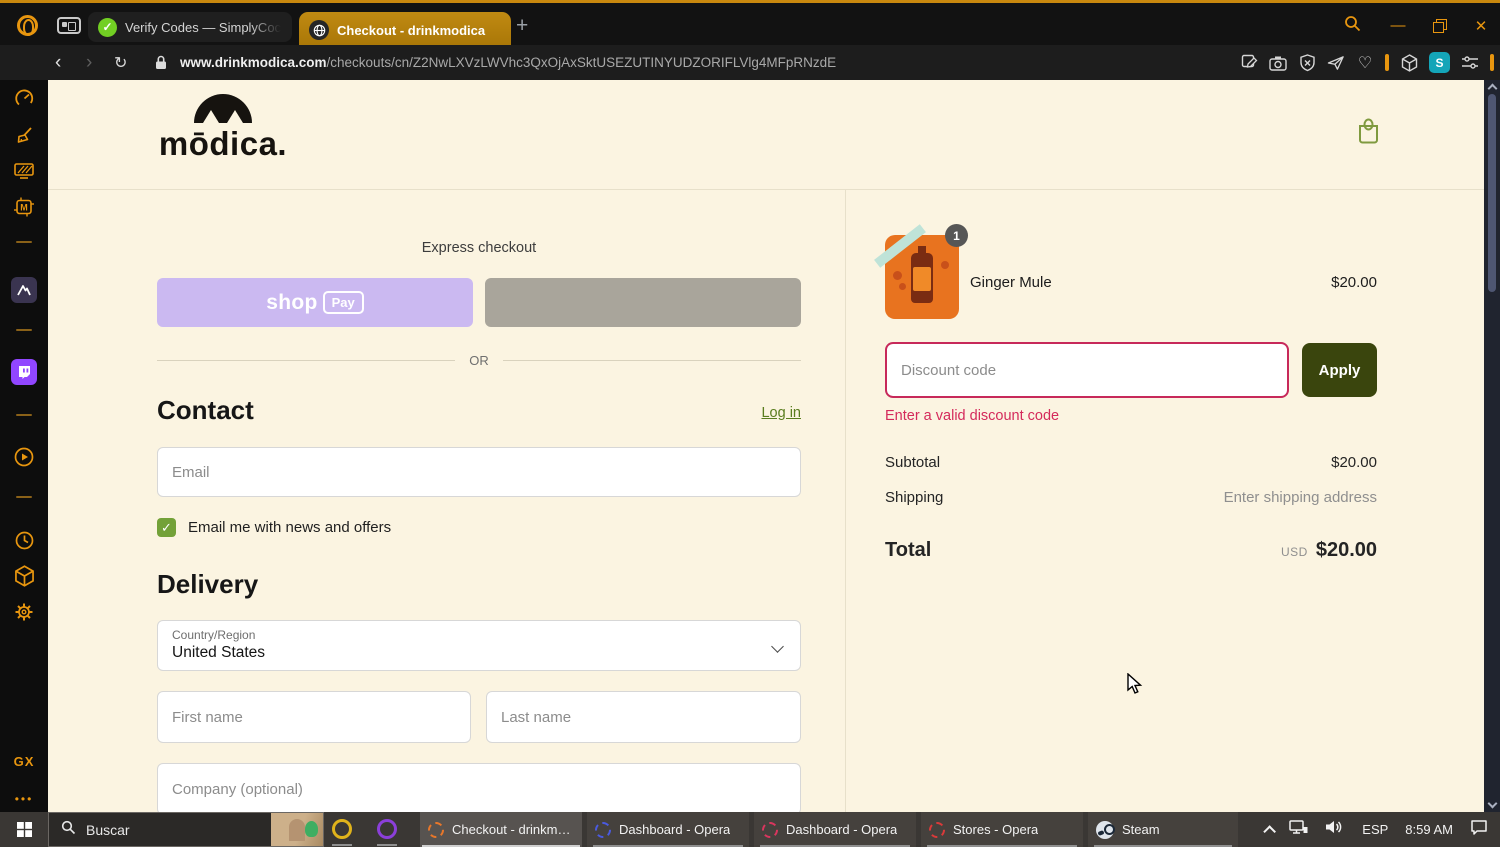  Describe the element at coordinates (1002, 829) in the screenshot. I see `taskbar-window-stores: Stores - Opera` at that location.